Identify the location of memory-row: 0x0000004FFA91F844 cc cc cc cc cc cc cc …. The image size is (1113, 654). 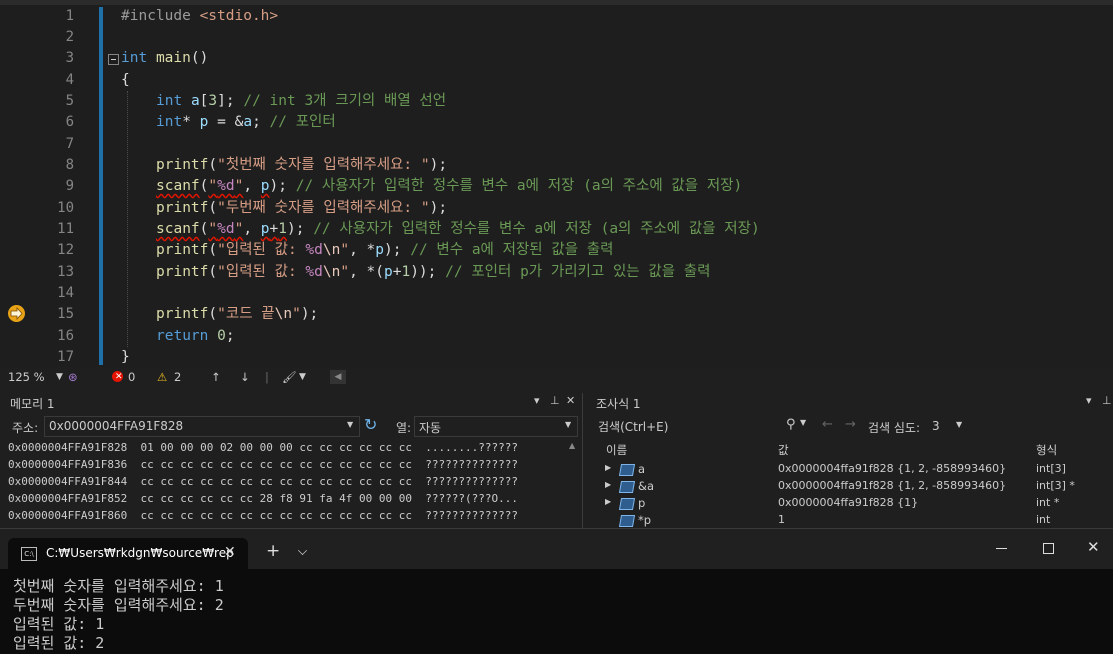
(263, 482).